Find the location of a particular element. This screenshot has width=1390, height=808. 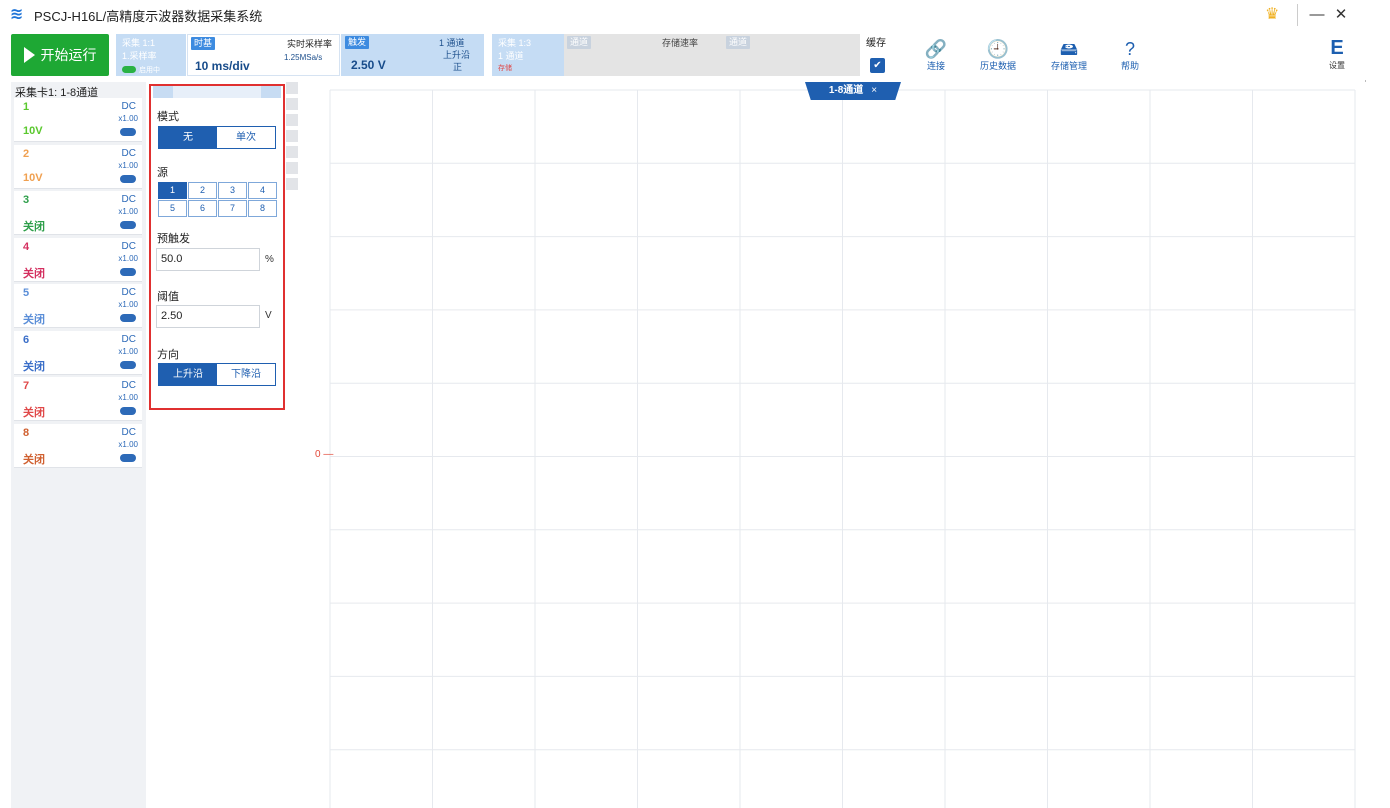

channel-item-8: 8 关闭 DC x1.00 is located at coordinates (78, 445).